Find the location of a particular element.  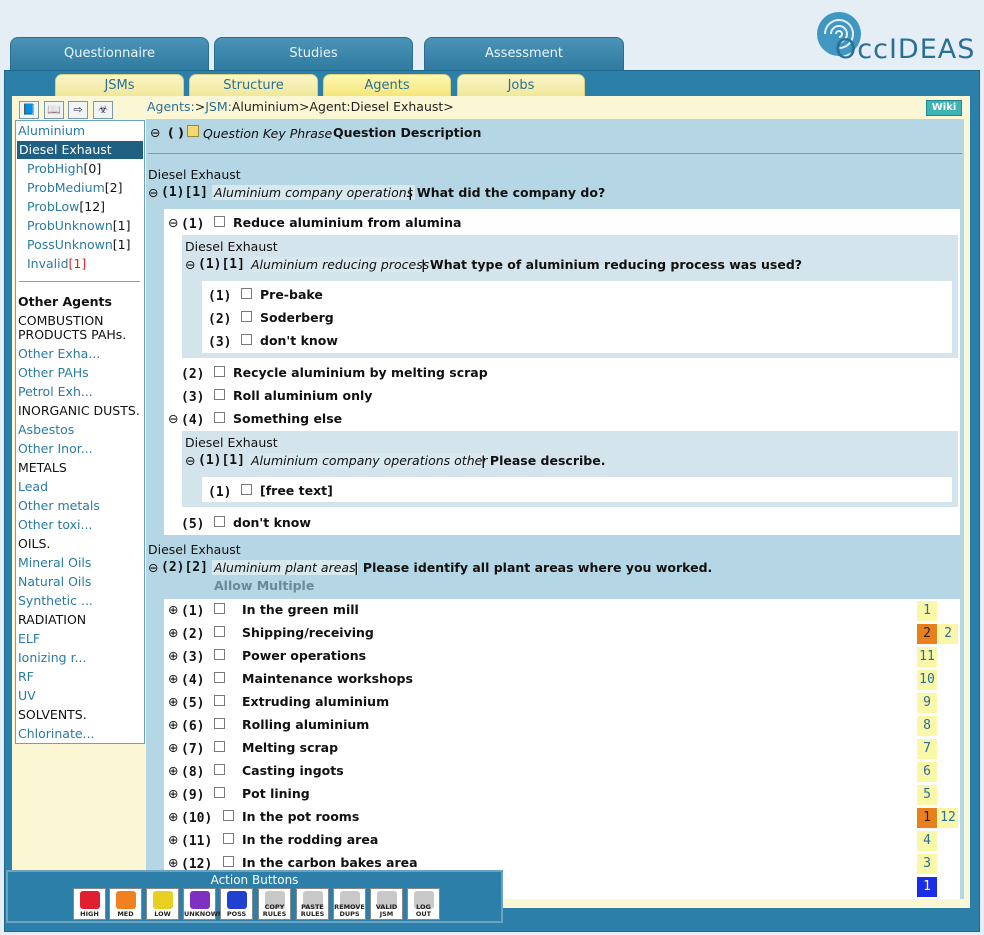

rule-badge: 12 is located at coordinates (948, 818).